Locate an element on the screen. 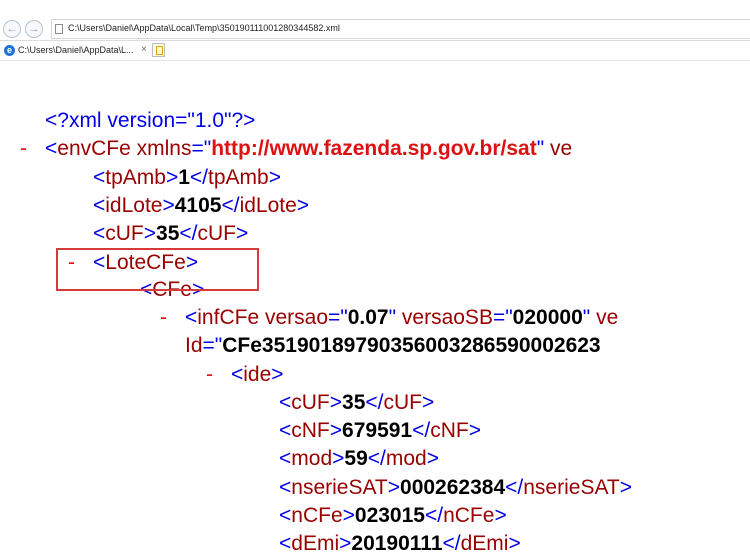  node-cuf: <cUF>35</cUF> is located at coordinates (171, 233).